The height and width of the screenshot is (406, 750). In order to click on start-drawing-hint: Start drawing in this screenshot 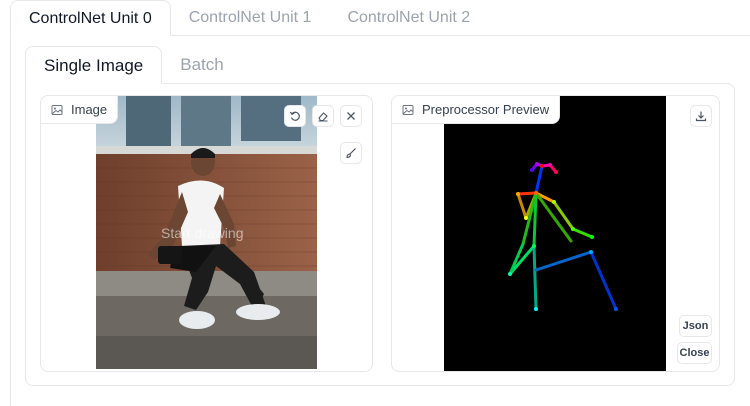, I will do `click(202, 233)`.